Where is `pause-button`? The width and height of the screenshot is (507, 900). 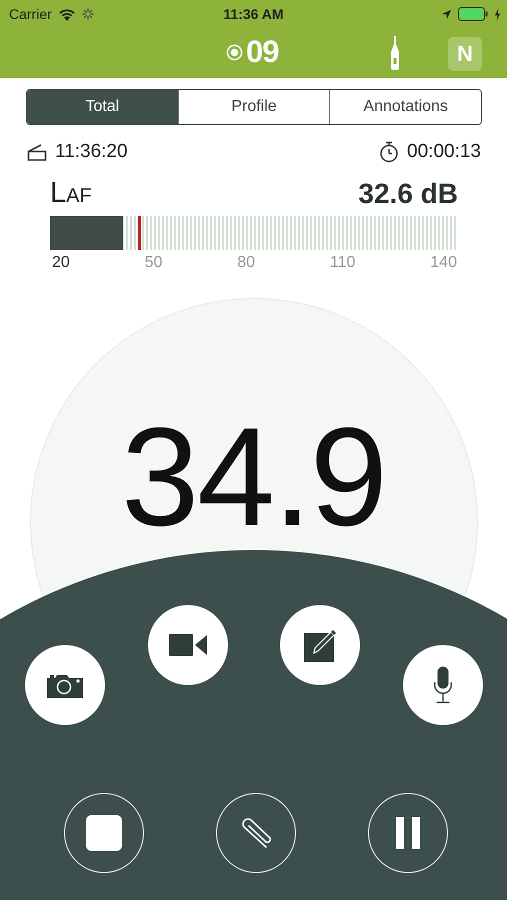
pause-button is located at coordinates (408, 833).